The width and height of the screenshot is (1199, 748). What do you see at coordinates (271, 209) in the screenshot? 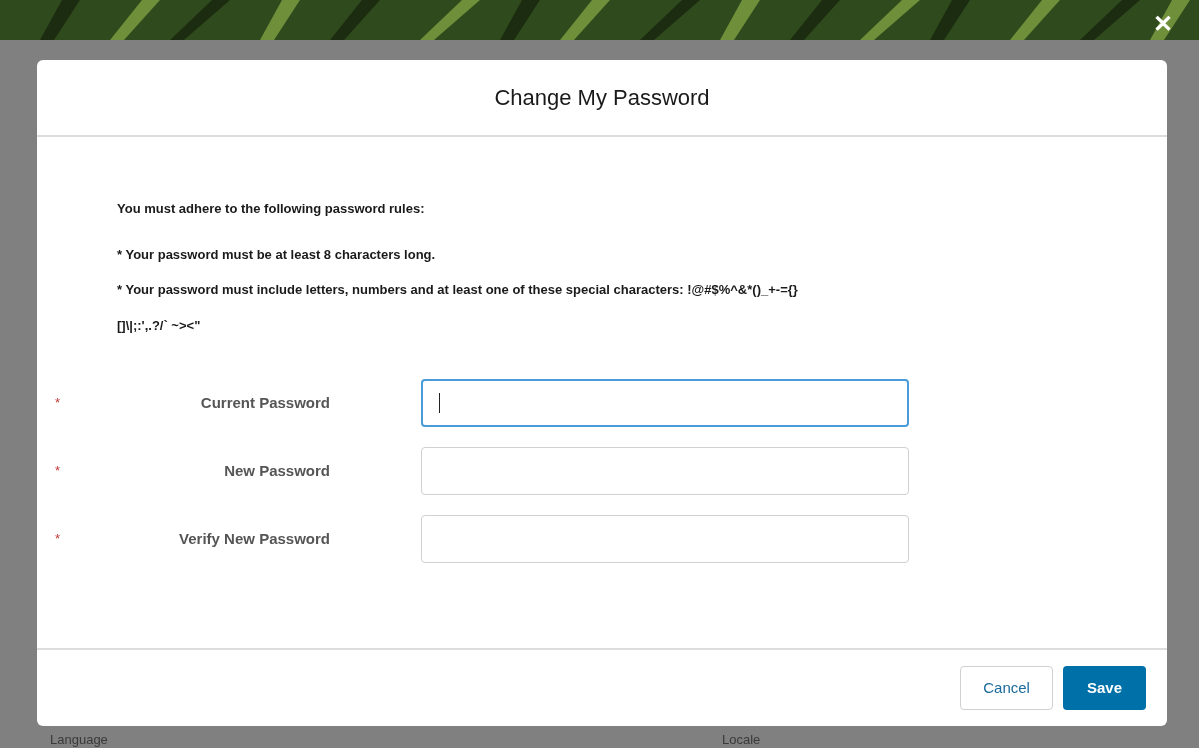
I see `rule-text: You must adhere to the following password rules:` at bounding box center [271, 209].